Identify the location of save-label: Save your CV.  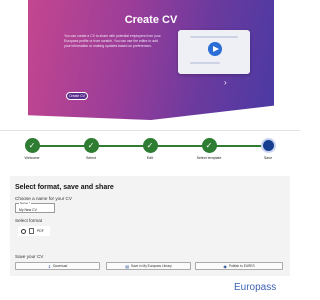
(29, 256).